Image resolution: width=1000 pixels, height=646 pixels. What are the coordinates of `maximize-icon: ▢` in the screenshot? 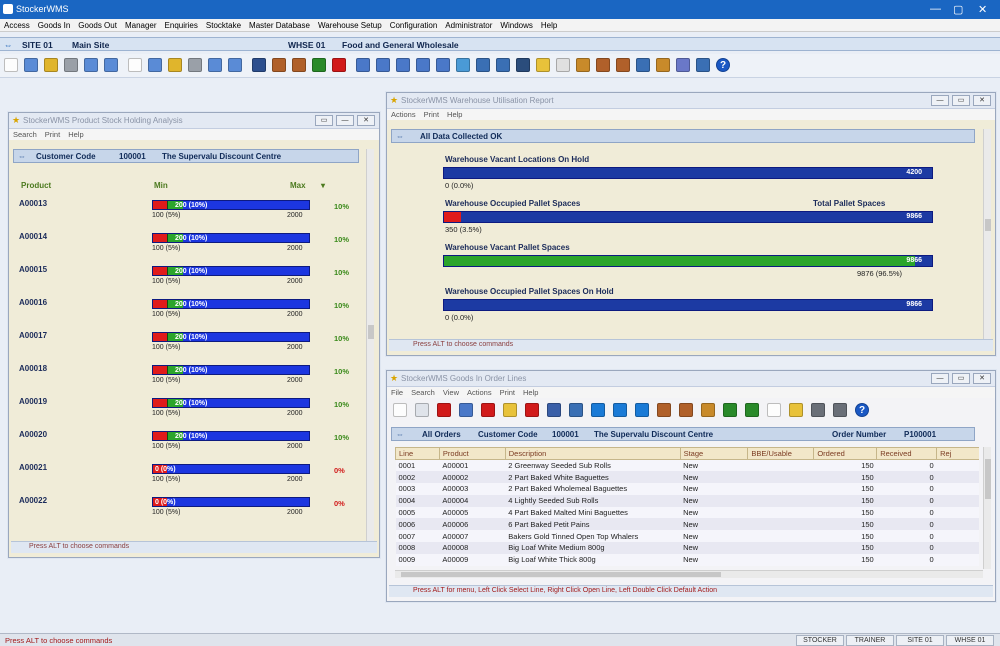 It's located at (958, 9).